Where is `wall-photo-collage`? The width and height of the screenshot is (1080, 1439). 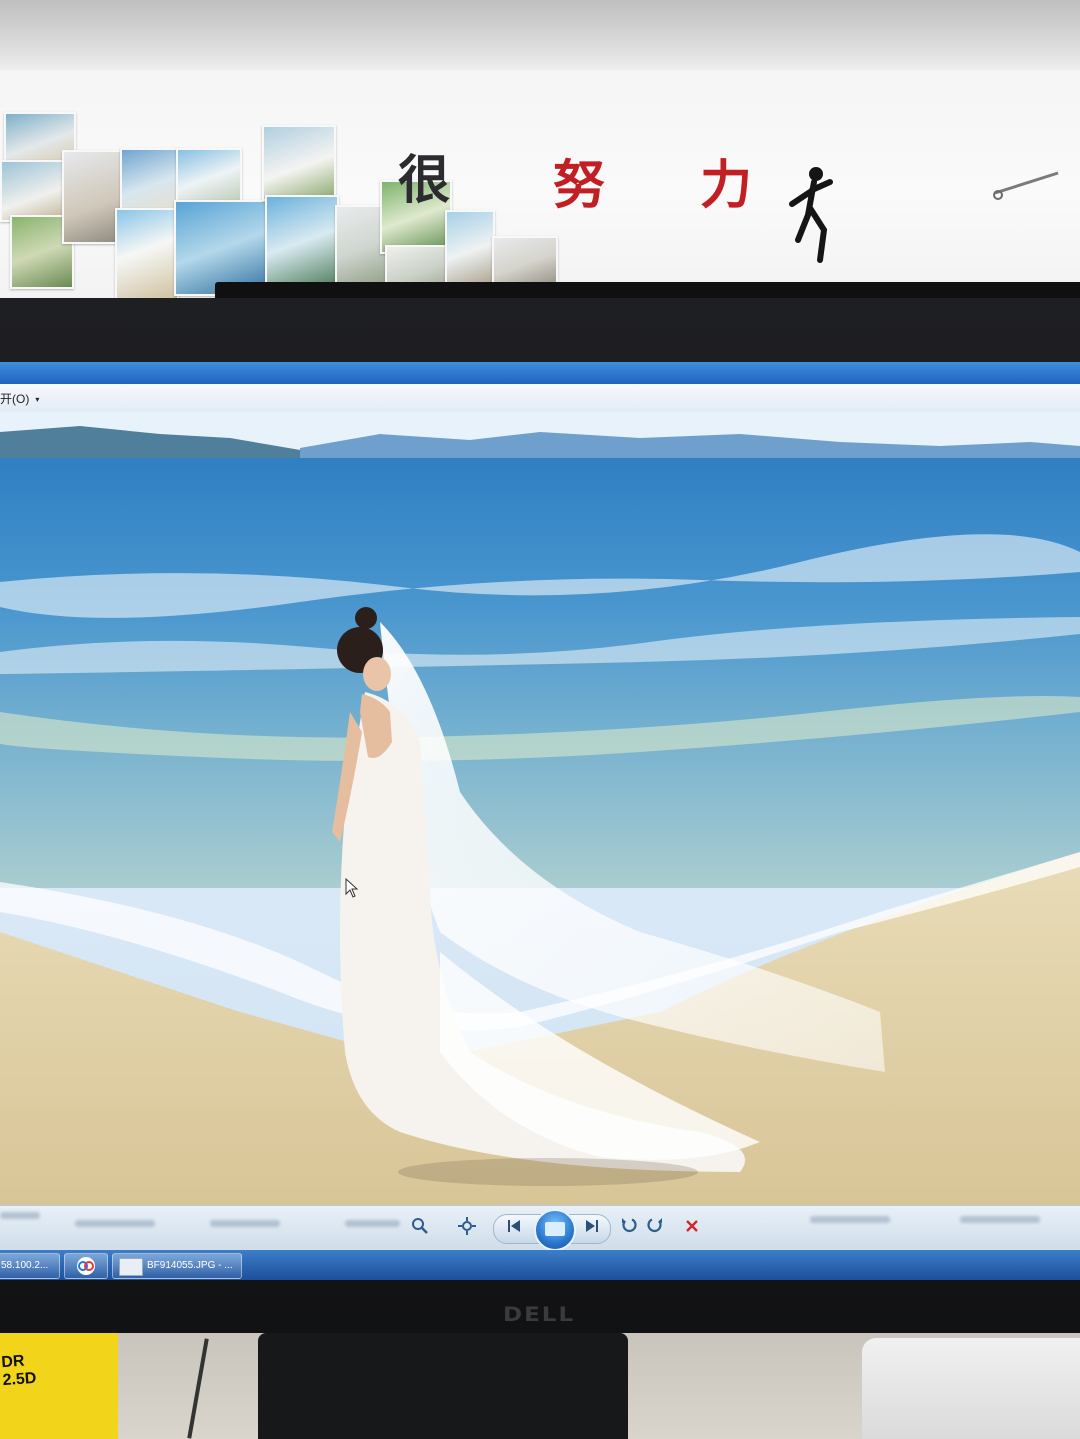 wall-photo-collage is located at coordinates (280, 150).